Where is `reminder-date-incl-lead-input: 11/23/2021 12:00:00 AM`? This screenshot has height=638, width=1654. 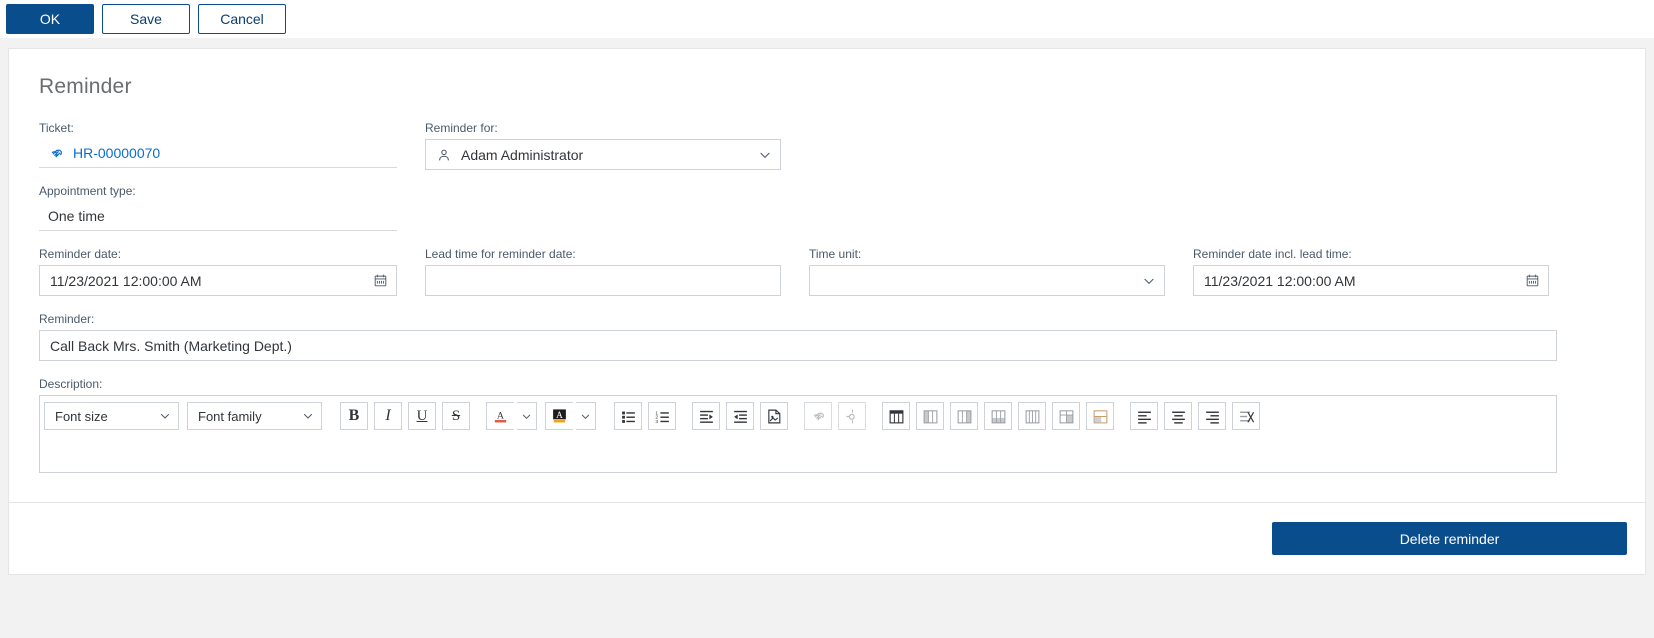
reminder-date-incl-lead-input: 11/23/2021 12:00:00 AM is located at coordinates (1371, 280).